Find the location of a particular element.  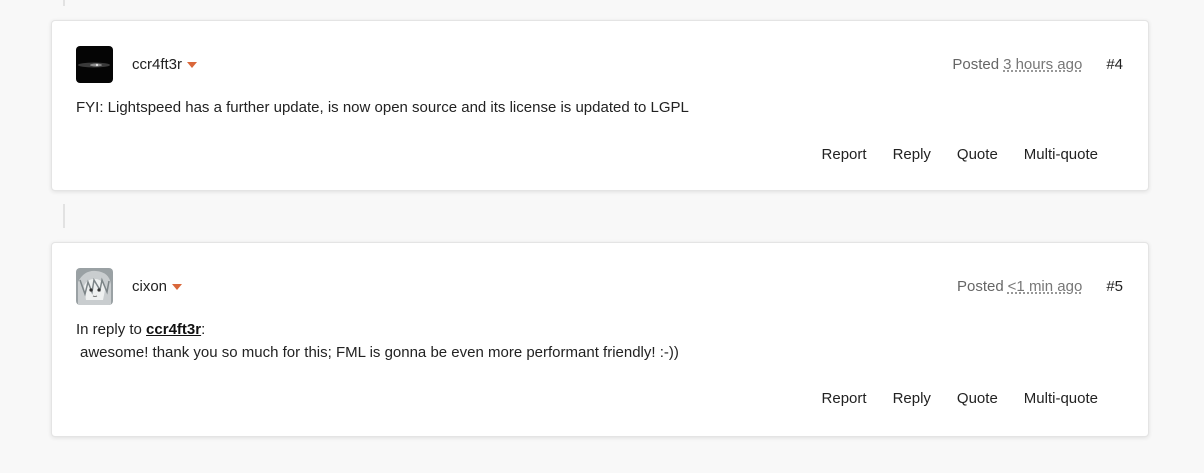

posted-time-link: <1 min ago is located at coordinates (1045, 286).